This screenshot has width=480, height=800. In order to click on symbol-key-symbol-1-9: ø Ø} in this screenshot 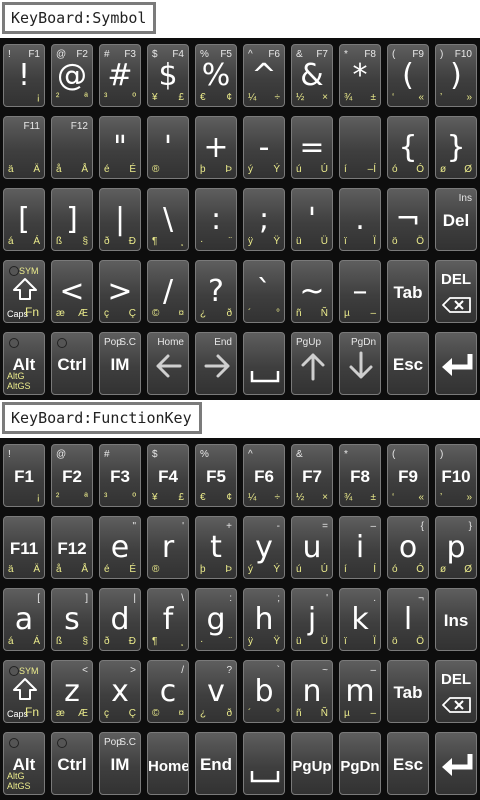, I will do `click(456, 147)`.